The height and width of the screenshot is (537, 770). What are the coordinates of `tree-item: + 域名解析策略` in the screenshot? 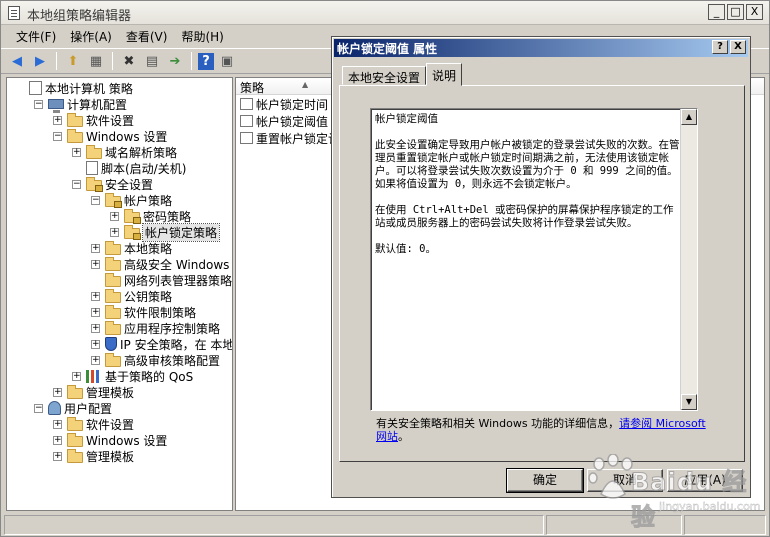 It's located at (124, 152).